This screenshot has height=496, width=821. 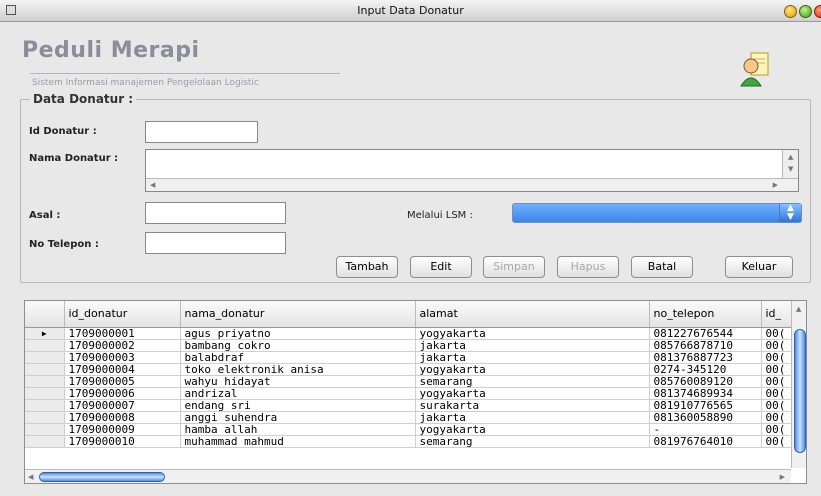 I want to click on column-header: nama_donatur, so click(x=298, y=314).